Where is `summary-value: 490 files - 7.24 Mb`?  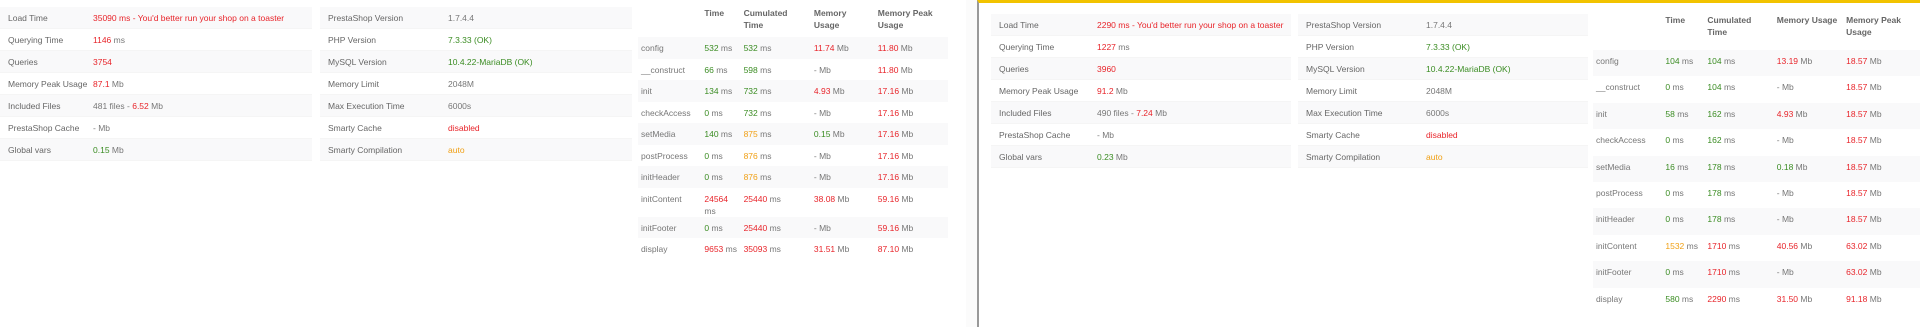 summary-value: 490 files - 7.24 Mb is located at coordinates (1132, 113).